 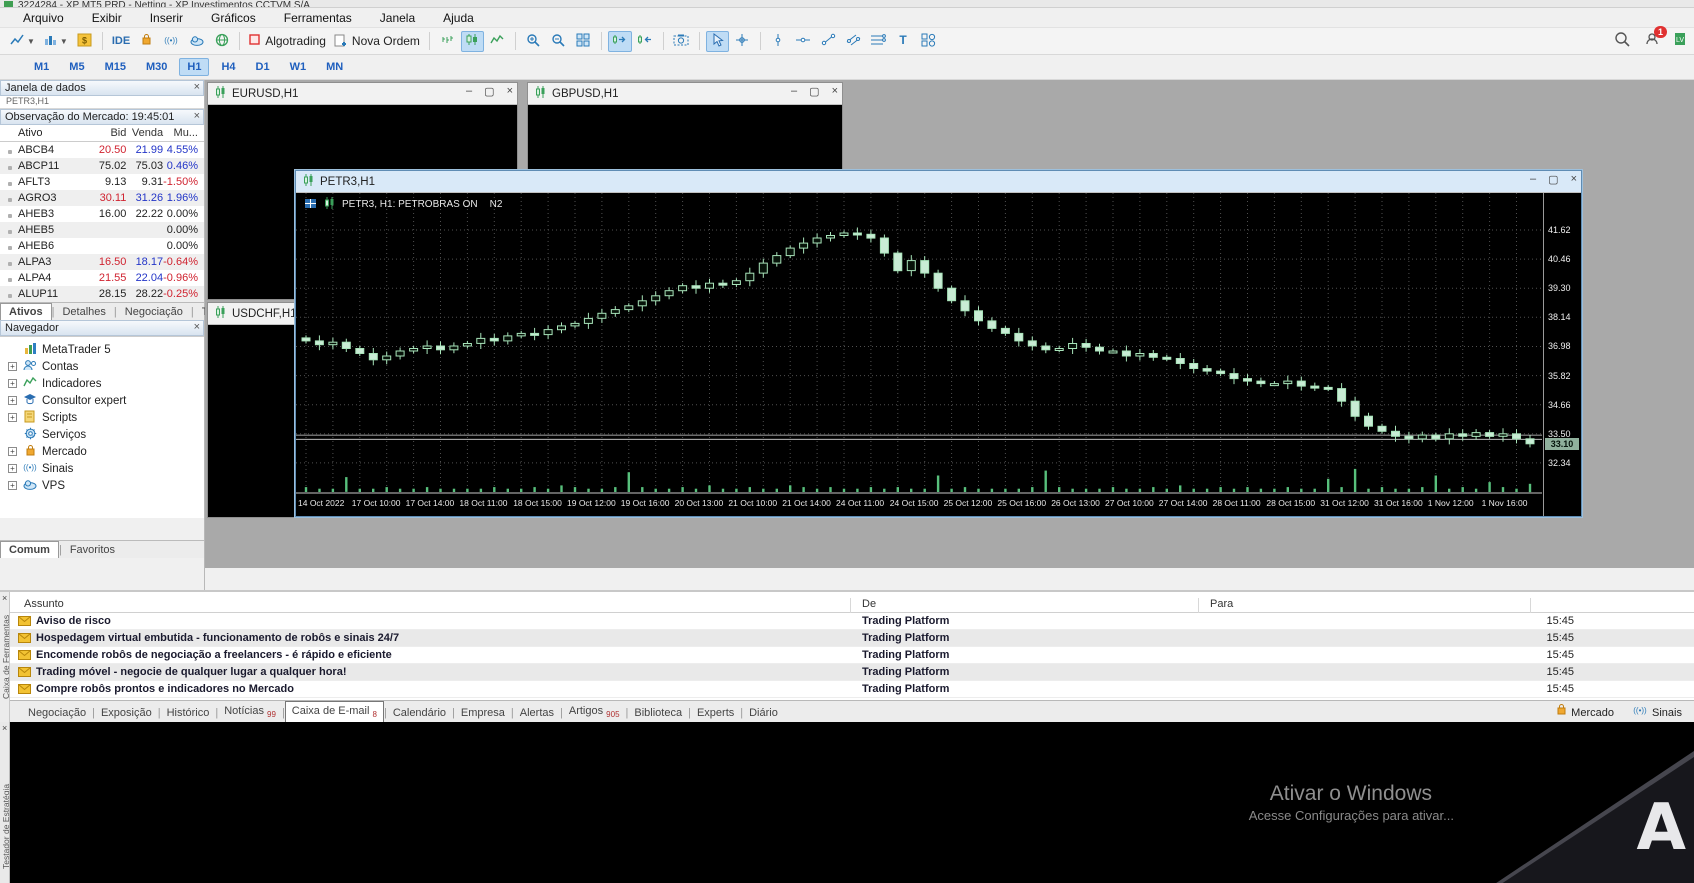 What do you see at coordinates (263, 67) in the screenshot?
I see `timeframe-d1: D1` at bounding box center [263, 67].